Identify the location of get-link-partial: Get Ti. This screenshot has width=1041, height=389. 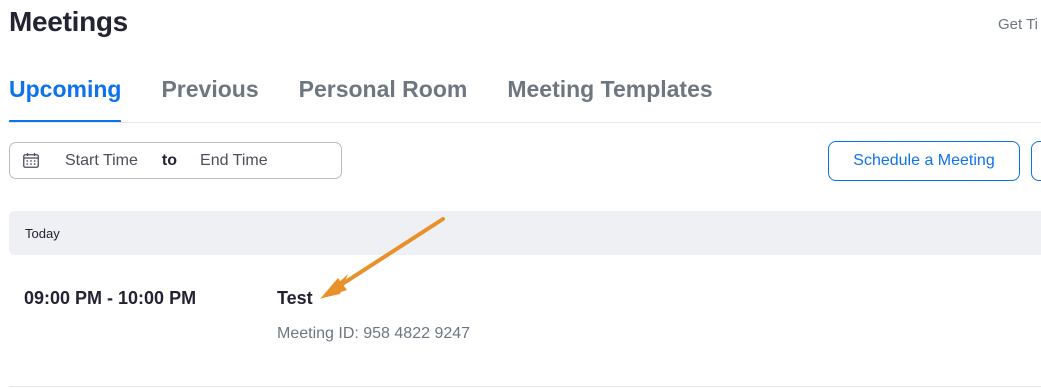
(1018, 24).